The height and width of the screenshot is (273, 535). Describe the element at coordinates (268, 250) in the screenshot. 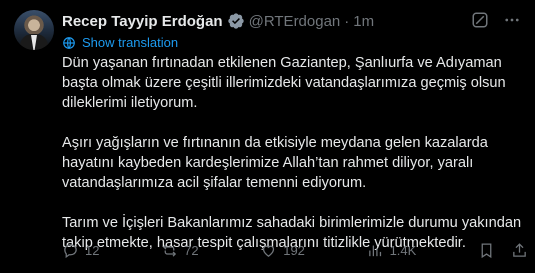

I see `heart-icon` at that location.